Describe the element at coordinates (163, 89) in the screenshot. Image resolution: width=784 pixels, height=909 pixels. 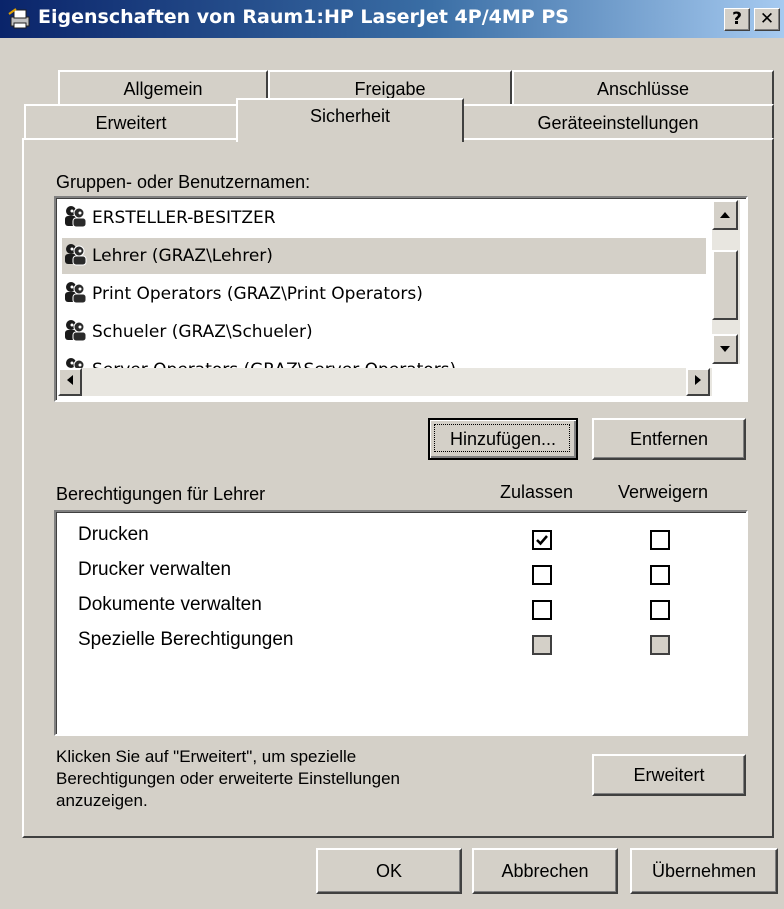
I see `tab-label: Allgemein` at that location.